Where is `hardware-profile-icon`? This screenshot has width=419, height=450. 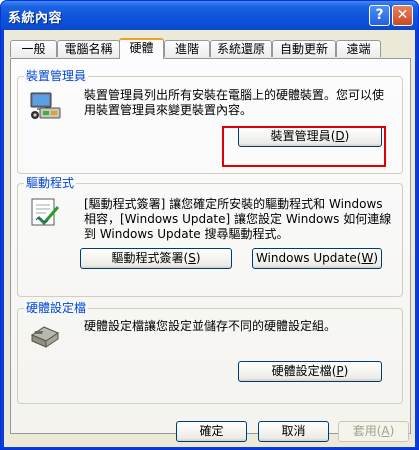 hardware-profile-icon is located at coordinates (45, 337).